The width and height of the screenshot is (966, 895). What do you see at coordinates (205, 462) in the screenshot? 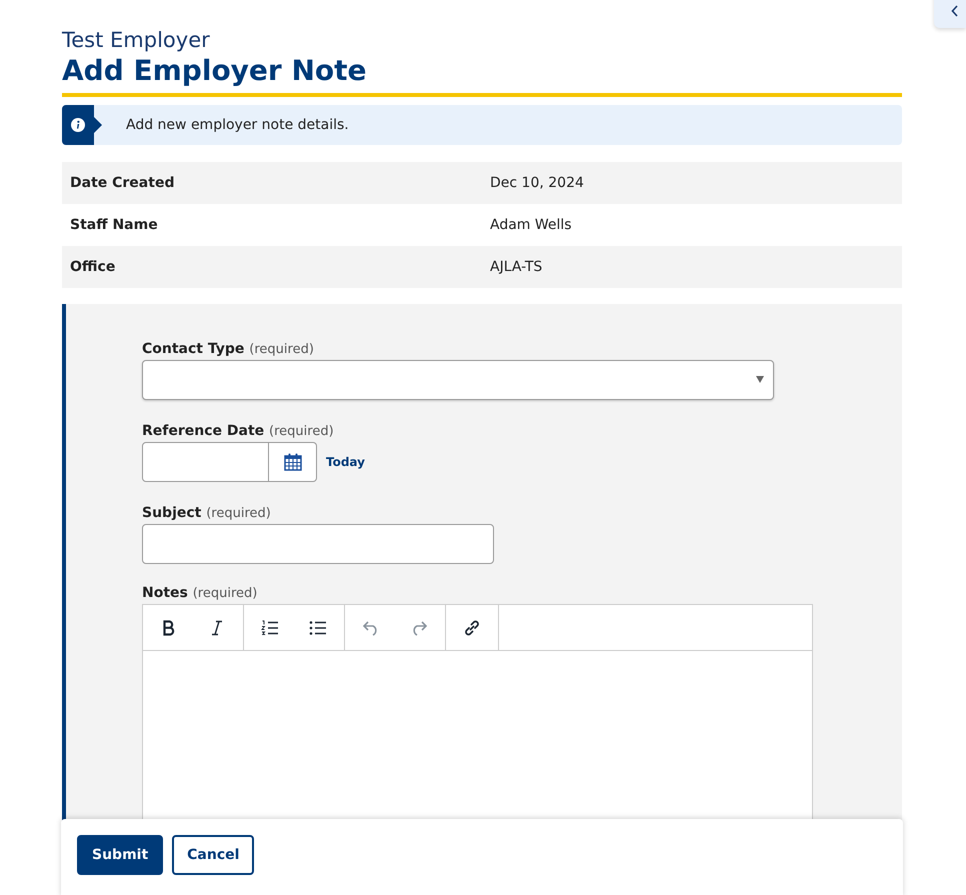
I see `date-input` at bounding box center [205, 462].